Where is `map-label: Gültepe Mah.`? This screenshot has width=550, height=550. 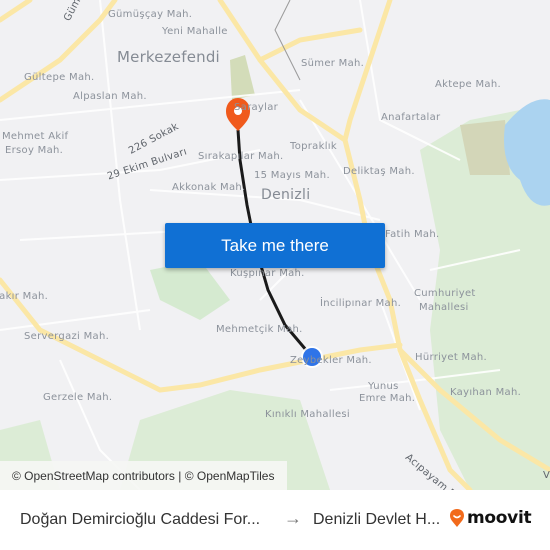
map-label: Gültepe Mah. is located at coordinates (59, 77).